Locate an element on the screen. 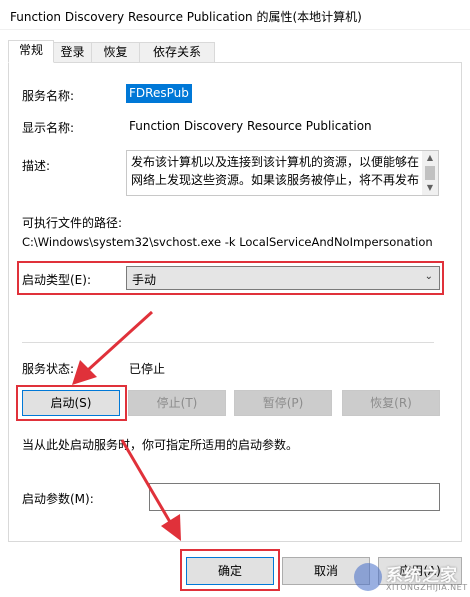 This screenshot has width=470, height=597. service-name-label: 服务名称: is located at coordinates (48, 96).